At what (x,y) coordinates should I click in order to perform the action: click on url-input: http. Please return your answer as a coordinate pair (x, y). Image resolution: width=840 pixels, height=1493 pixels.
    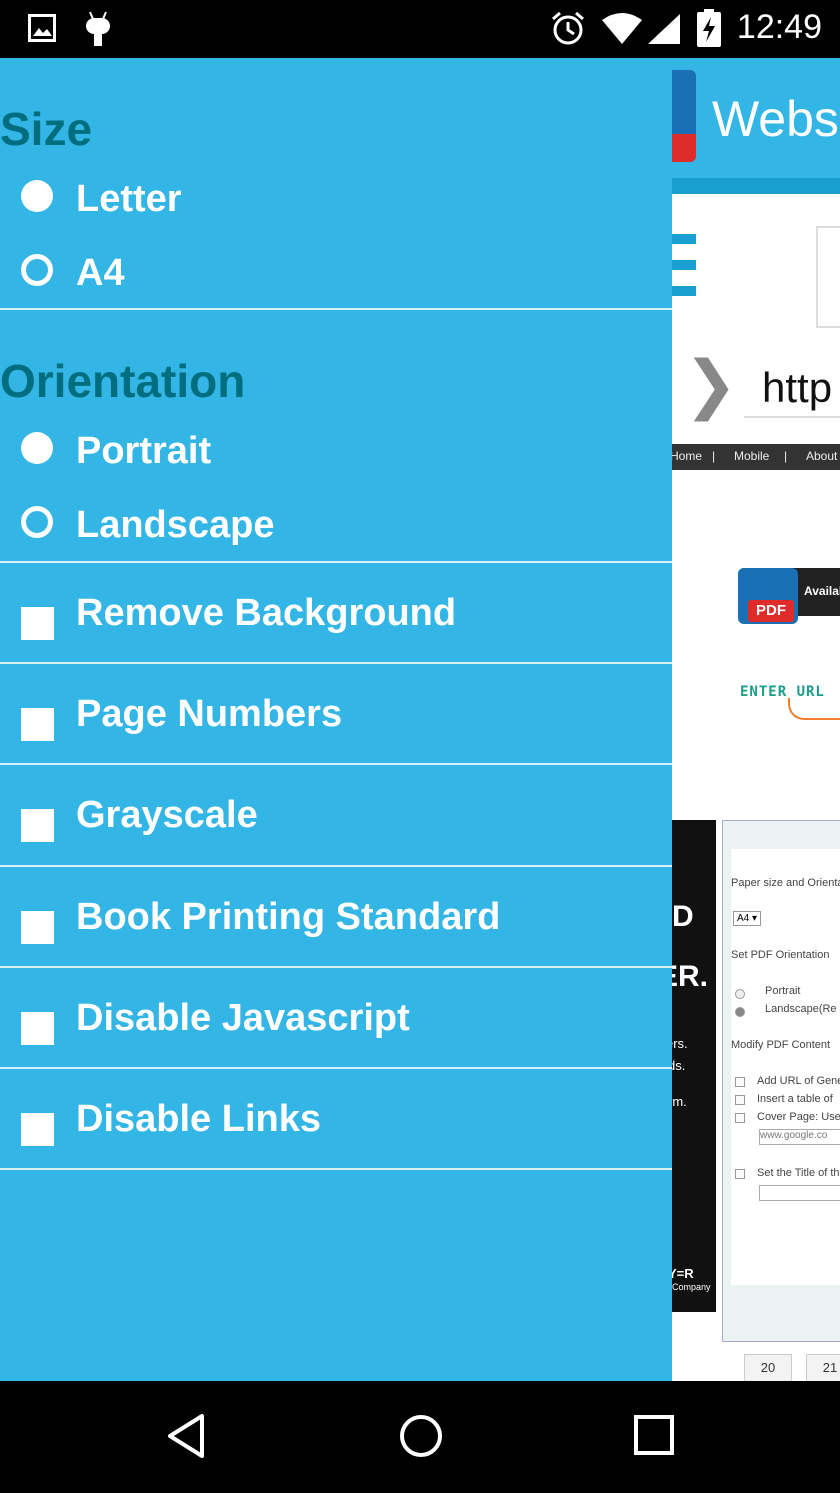
    Looking at the image, I should click on (797, 388).